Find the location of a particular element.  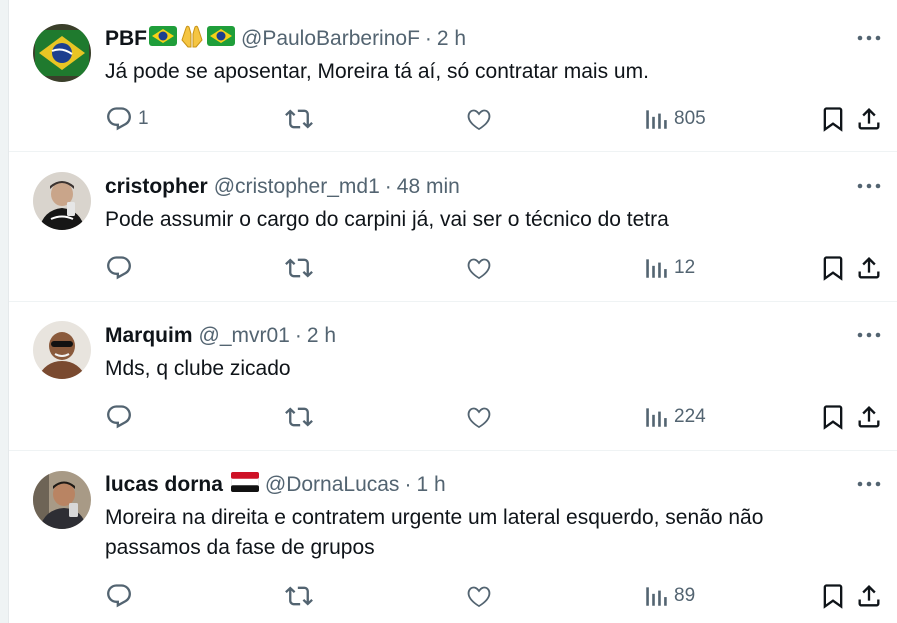

action-bar: 12 is located at coordinates (495, 268).